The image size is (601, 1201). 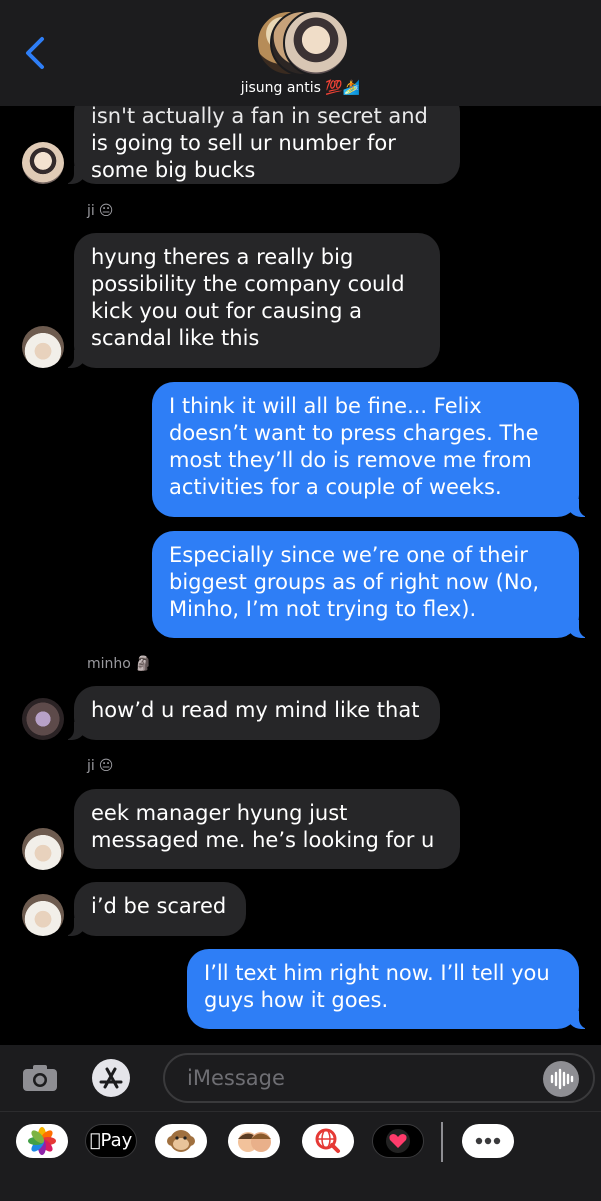 What do you see at coordinates (114, 1140) in the screenshot?
I see `apple-pay-label: Pay` at bounding box center [114, 1140].